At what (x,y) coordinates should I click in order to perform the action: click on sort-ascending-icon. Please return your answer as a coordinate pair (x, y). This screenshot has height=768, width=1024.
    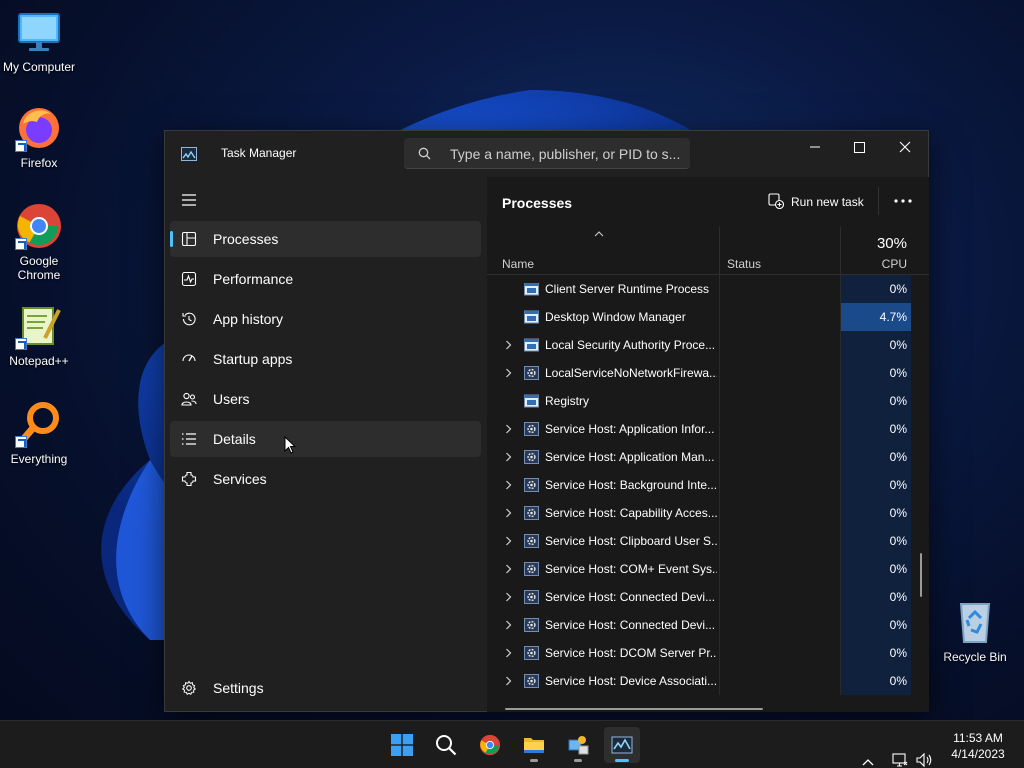
    Looking at the image, I should click on (599, 234).